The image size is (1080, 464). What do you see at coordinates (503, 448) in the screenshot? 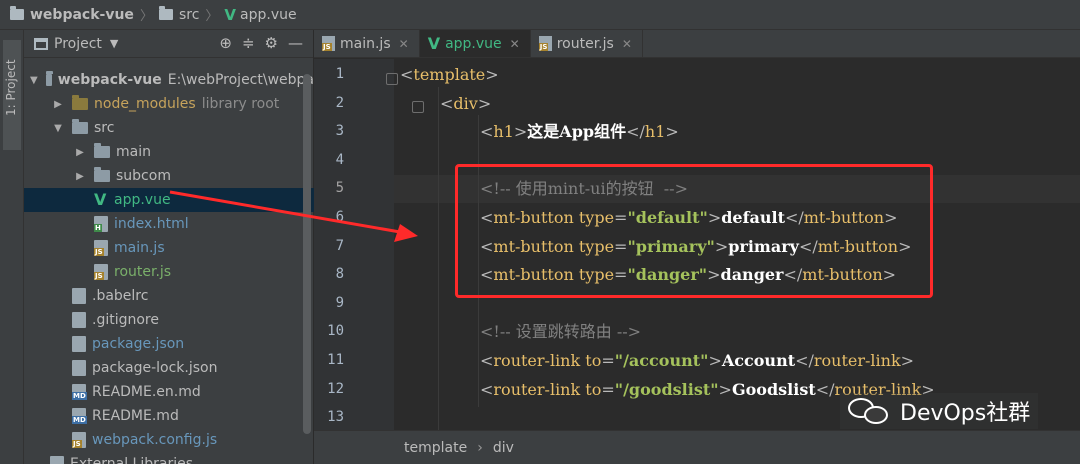
I see `breadcrumb-div: div` at bounding box center [503, 448].